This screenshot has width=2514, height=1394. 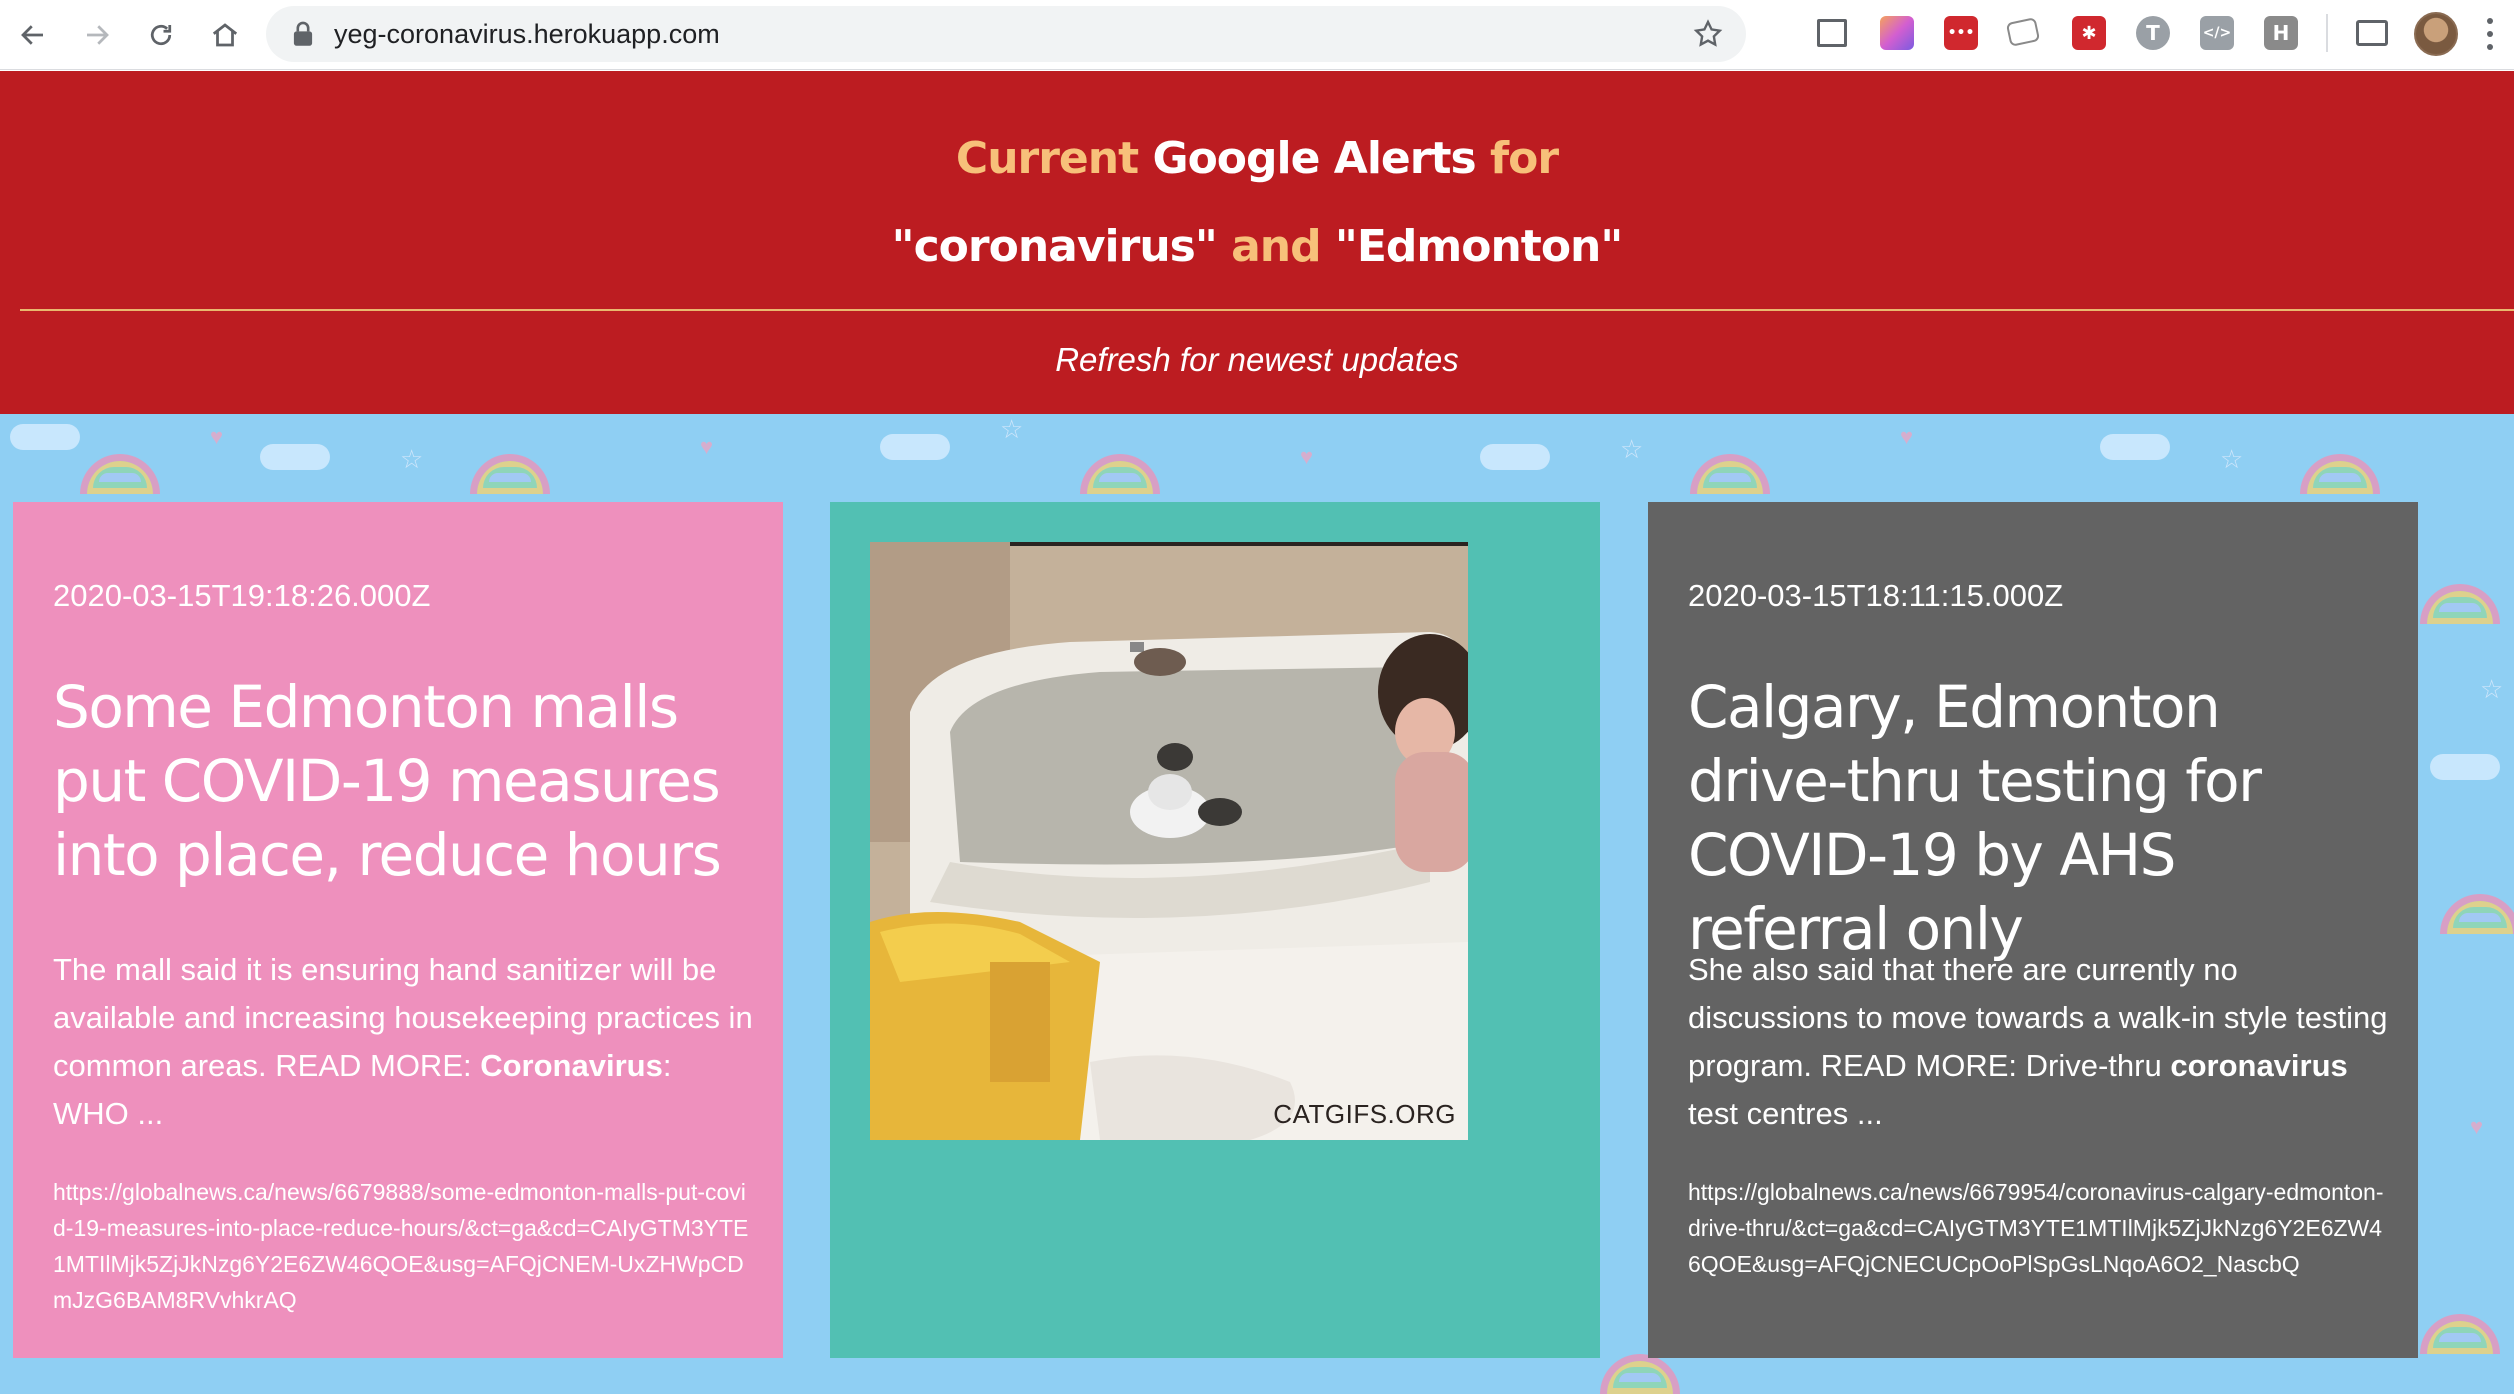 What do you see at coordinates (1876, 595) in the screenshot?
I see `alert-timestamp: 2020-03-15T18:11:15.000Z` at bounding box center [1876, 595].